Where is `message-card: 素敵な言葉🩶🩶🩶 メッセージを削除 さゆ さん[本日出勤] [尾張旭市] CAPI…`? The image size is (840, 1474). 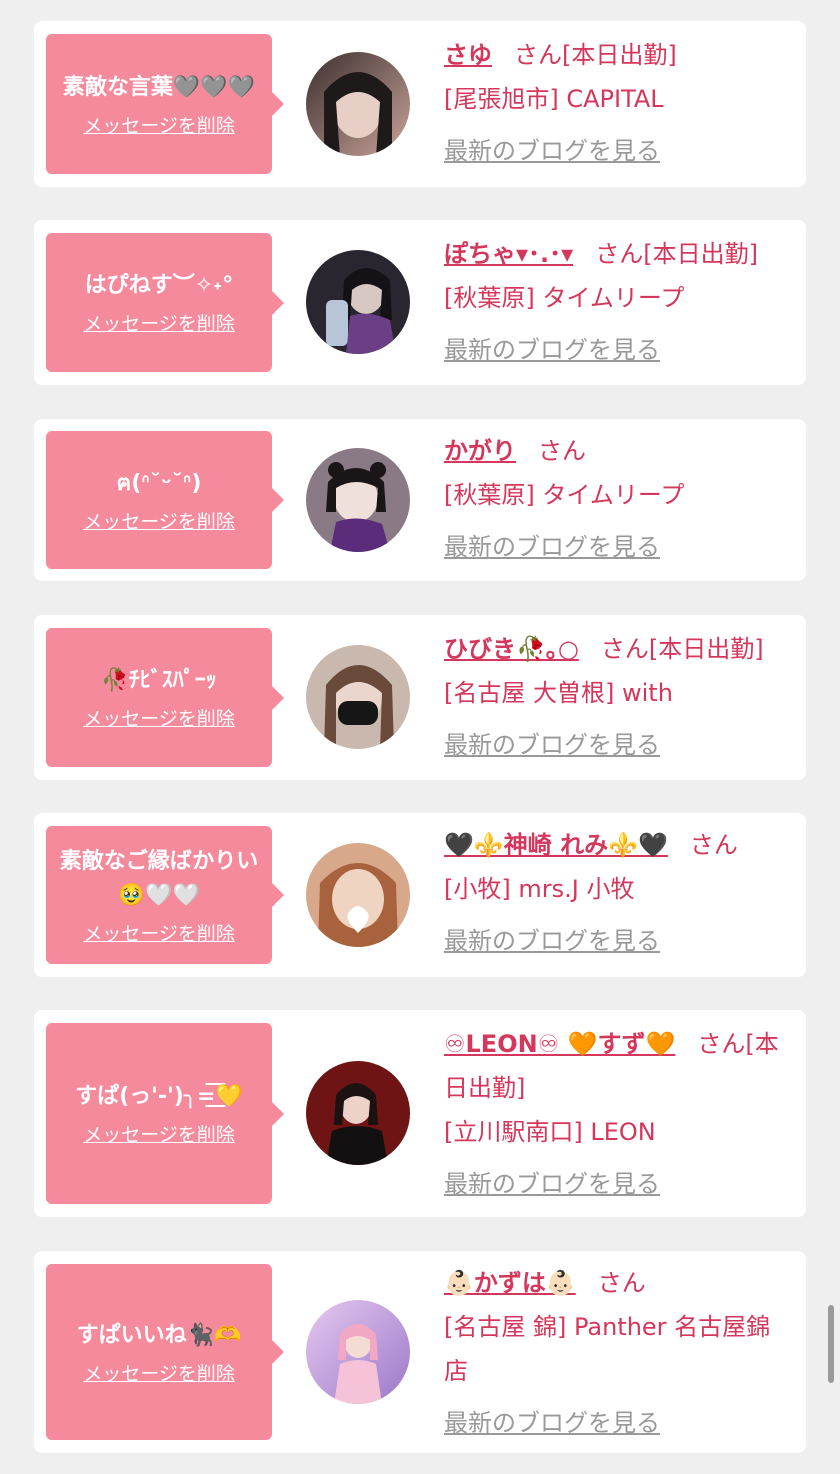 message-card: 素敵な言葉🩶🩶🩶 メッセージを削除 さゆ さん[本日出勤] [尾張旭市] CAPI… is located at coordinates (420, 104).